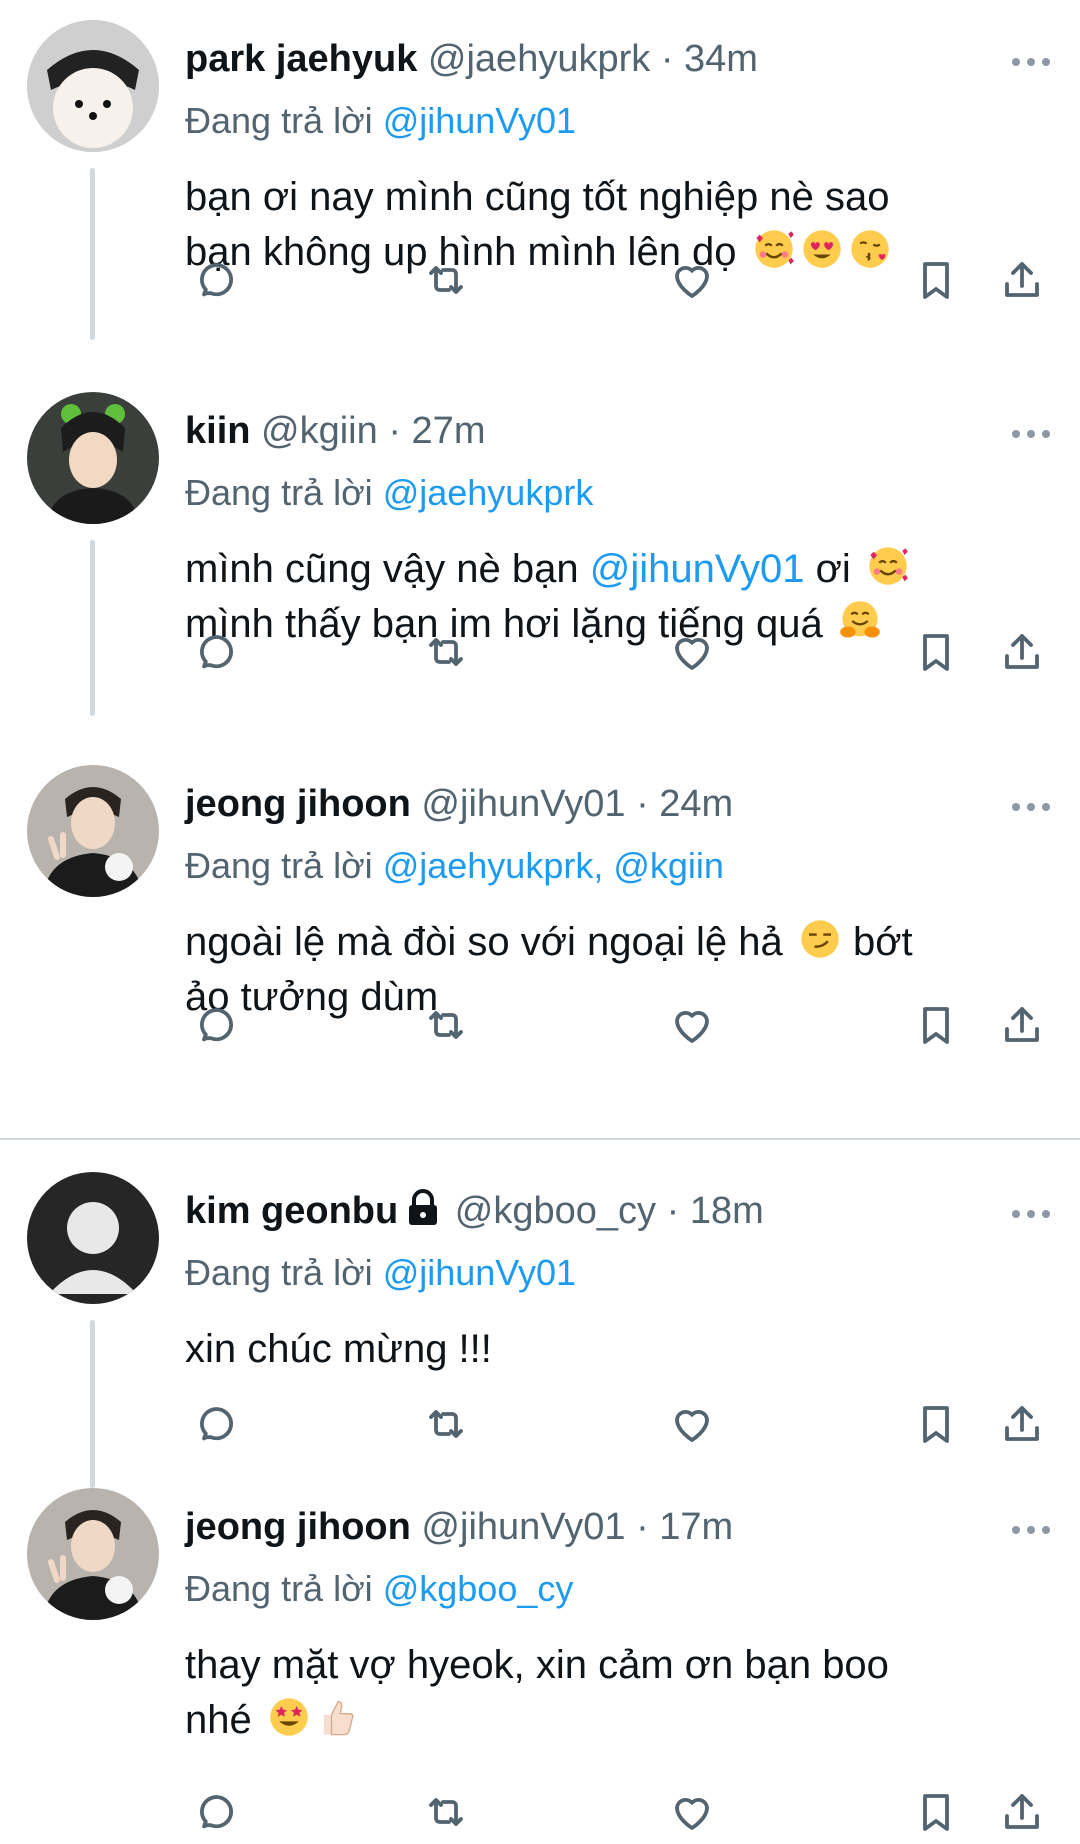 The width and height of the screenshot is (1080, 1844). Describe the element at coordinates (721, 59) in the screenshot. I see `timestamp: 34m` at that location.